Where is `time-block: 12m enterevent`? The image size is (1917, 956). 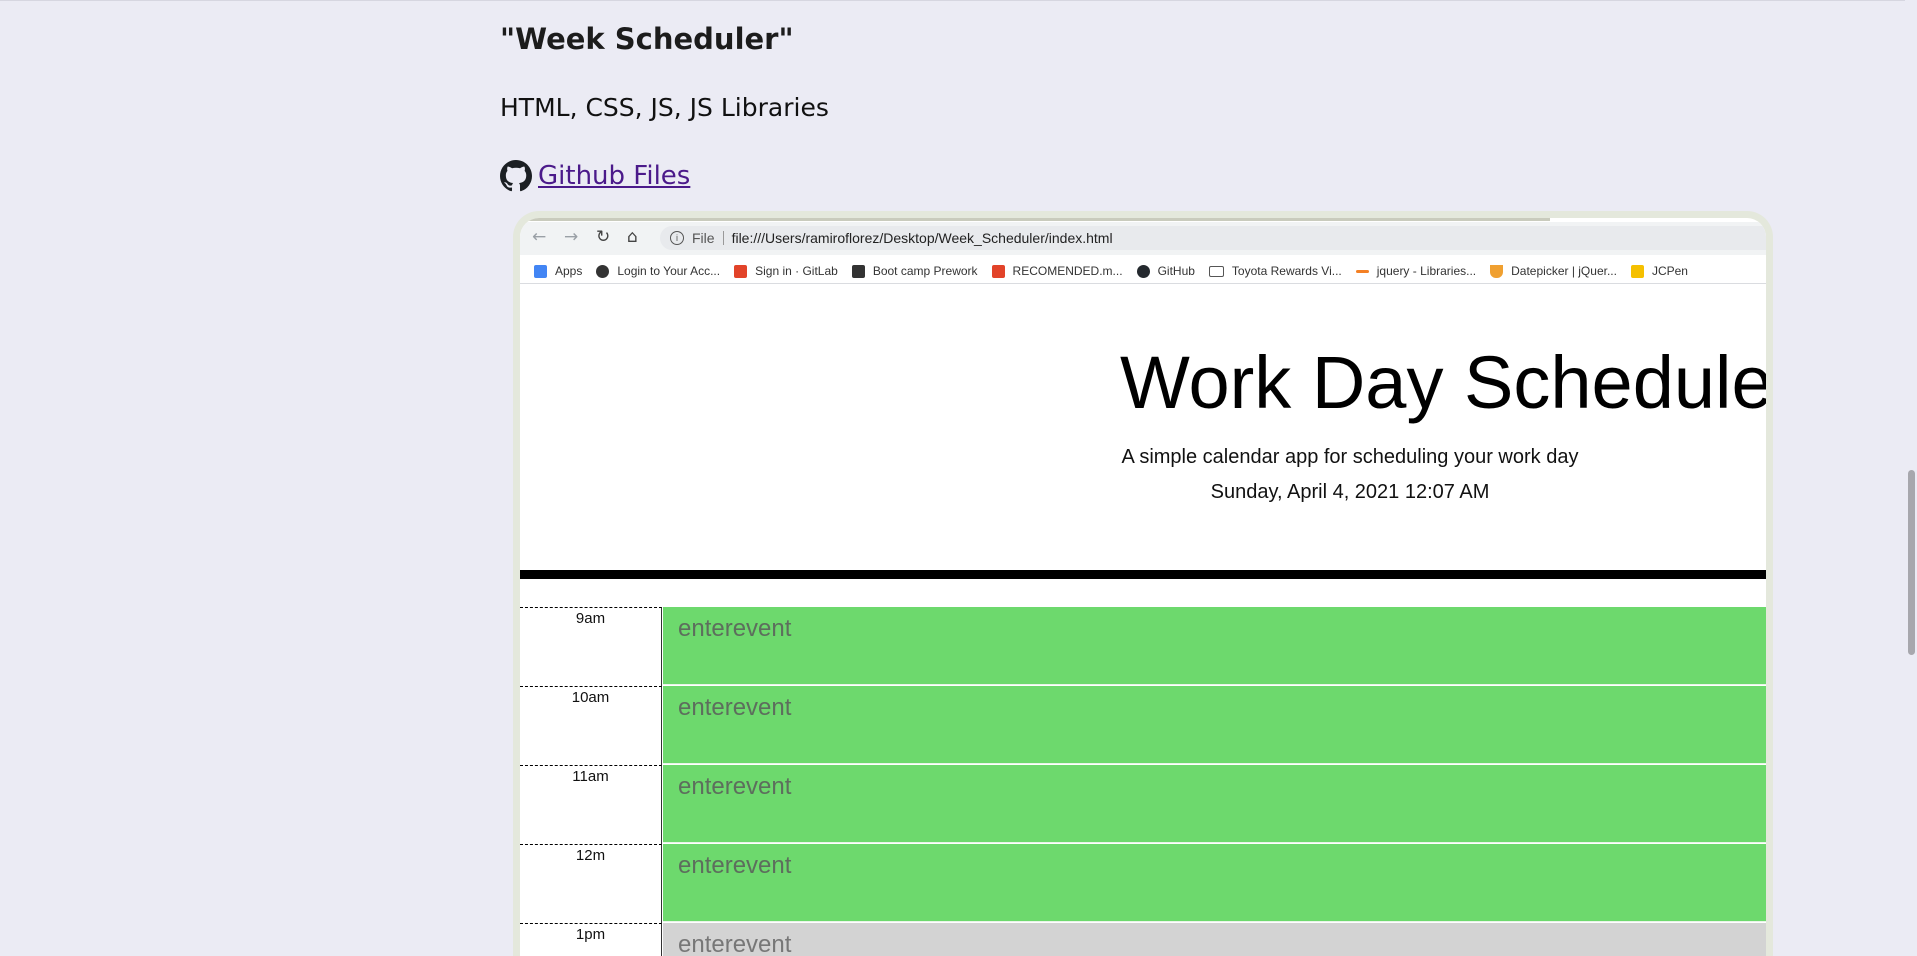
time-block: 12m enterevent is located at coordinates (1143, 883).